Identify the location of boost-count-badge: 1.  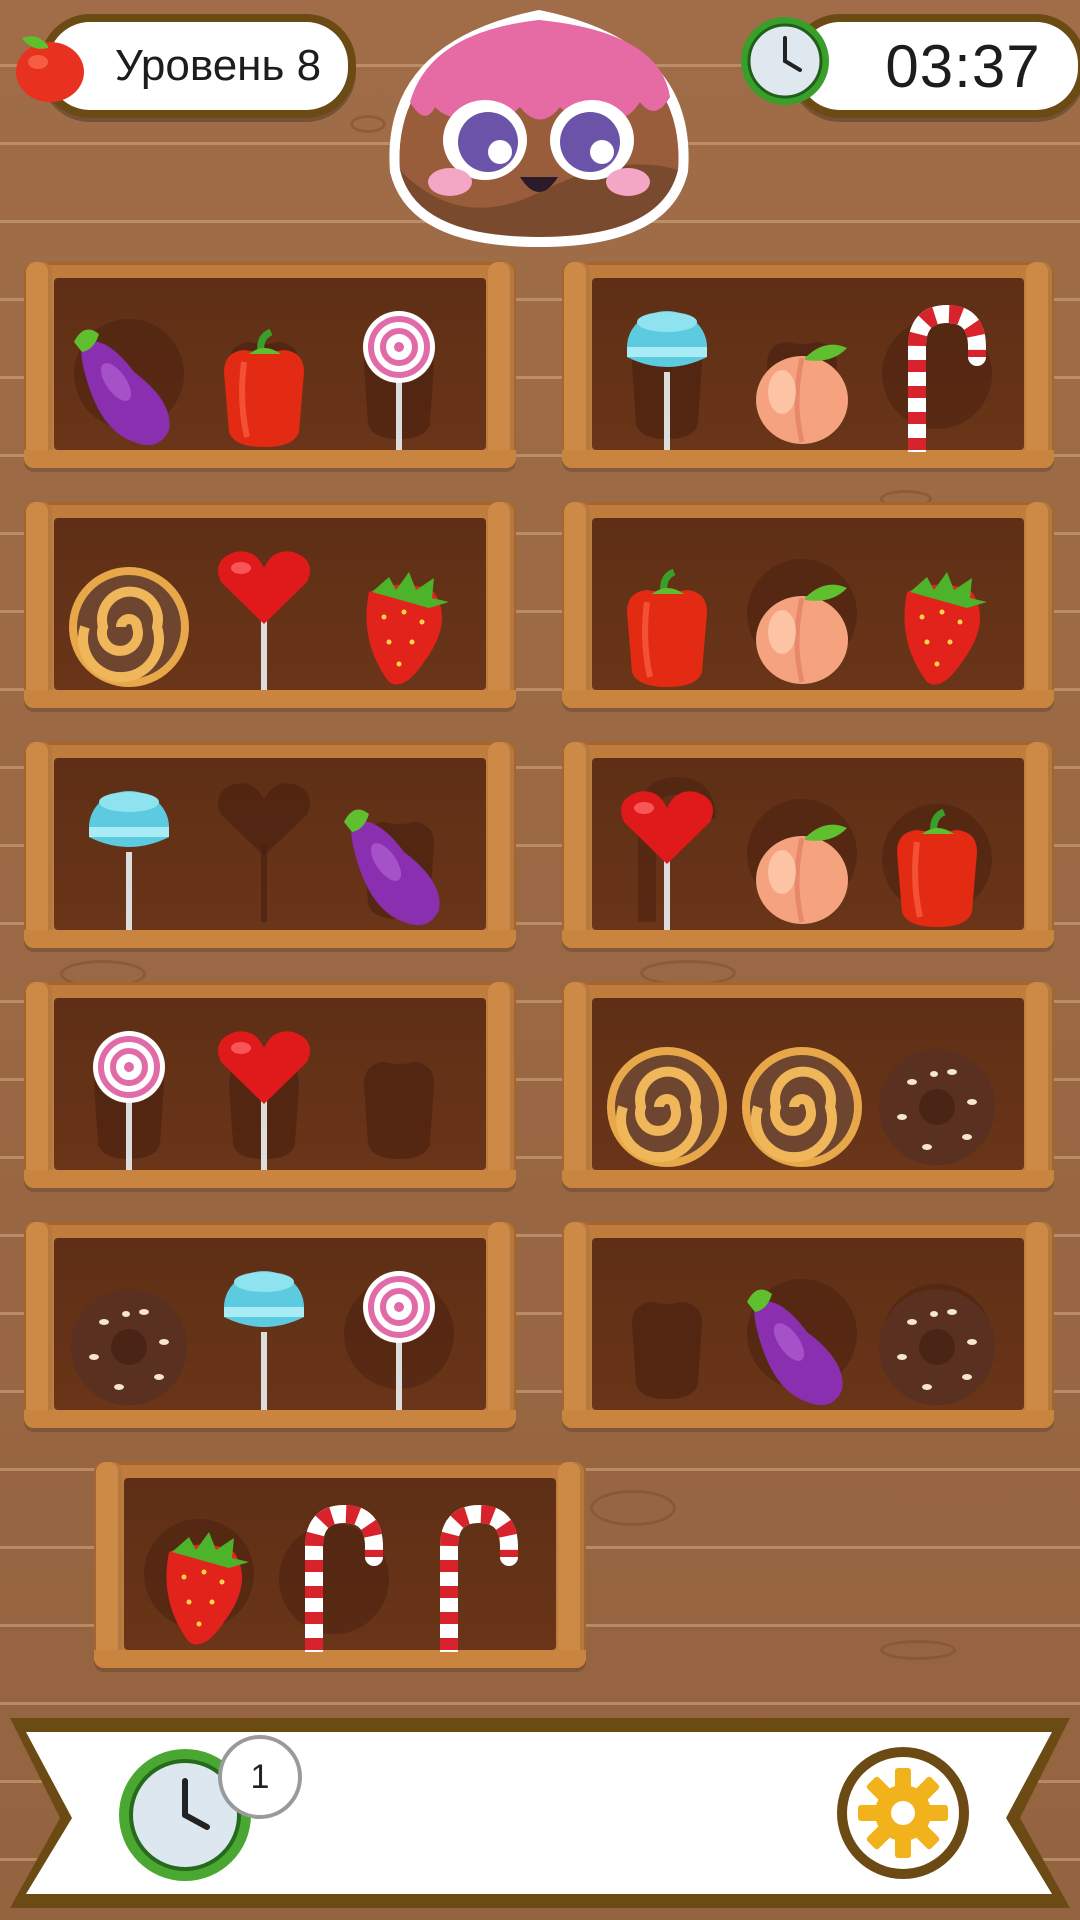
(260, 1777).